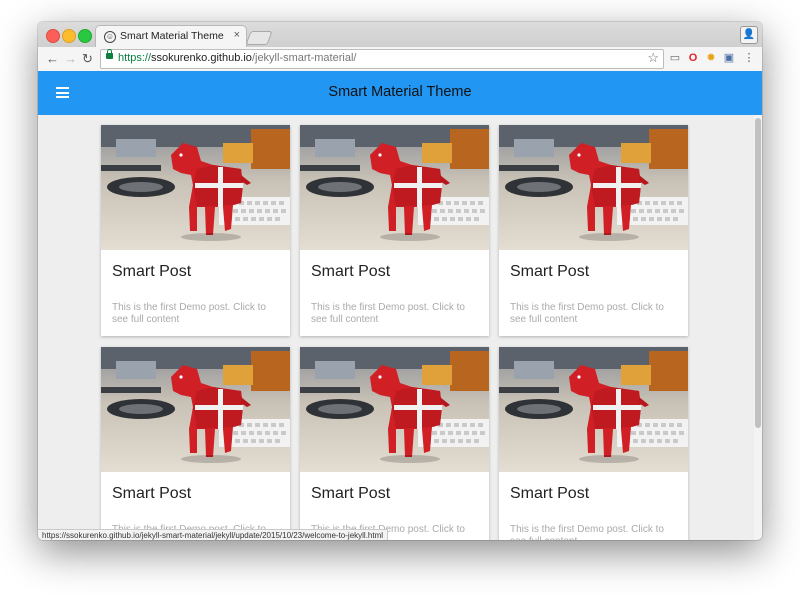 The image size is (800, 595). What do you see at coordinates (53, 36) in the screenshot?
I see `close-window-button` at bounding box center [53, 36].